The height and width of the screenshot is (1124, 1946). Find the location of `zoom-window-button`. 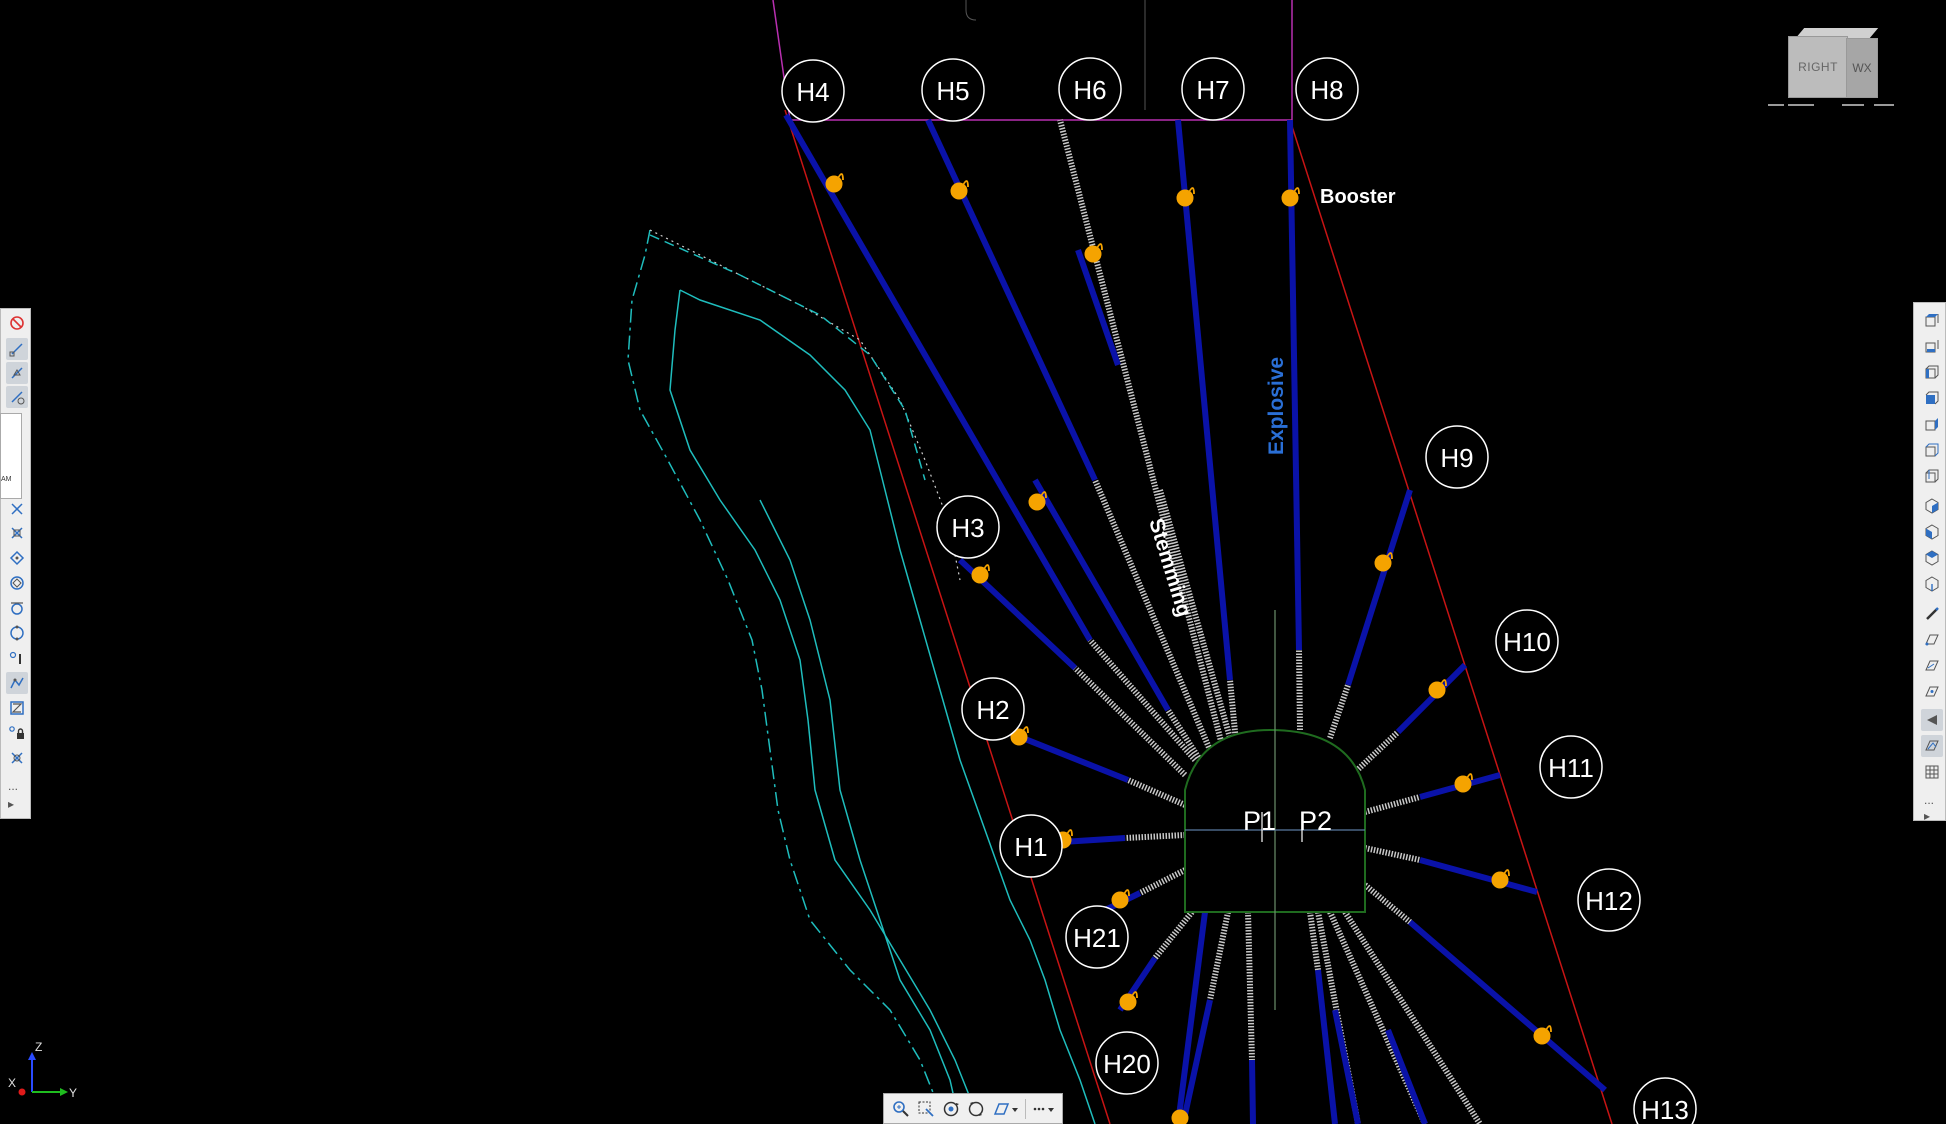

zoom-window-button is located at coordinates (926, 1109).